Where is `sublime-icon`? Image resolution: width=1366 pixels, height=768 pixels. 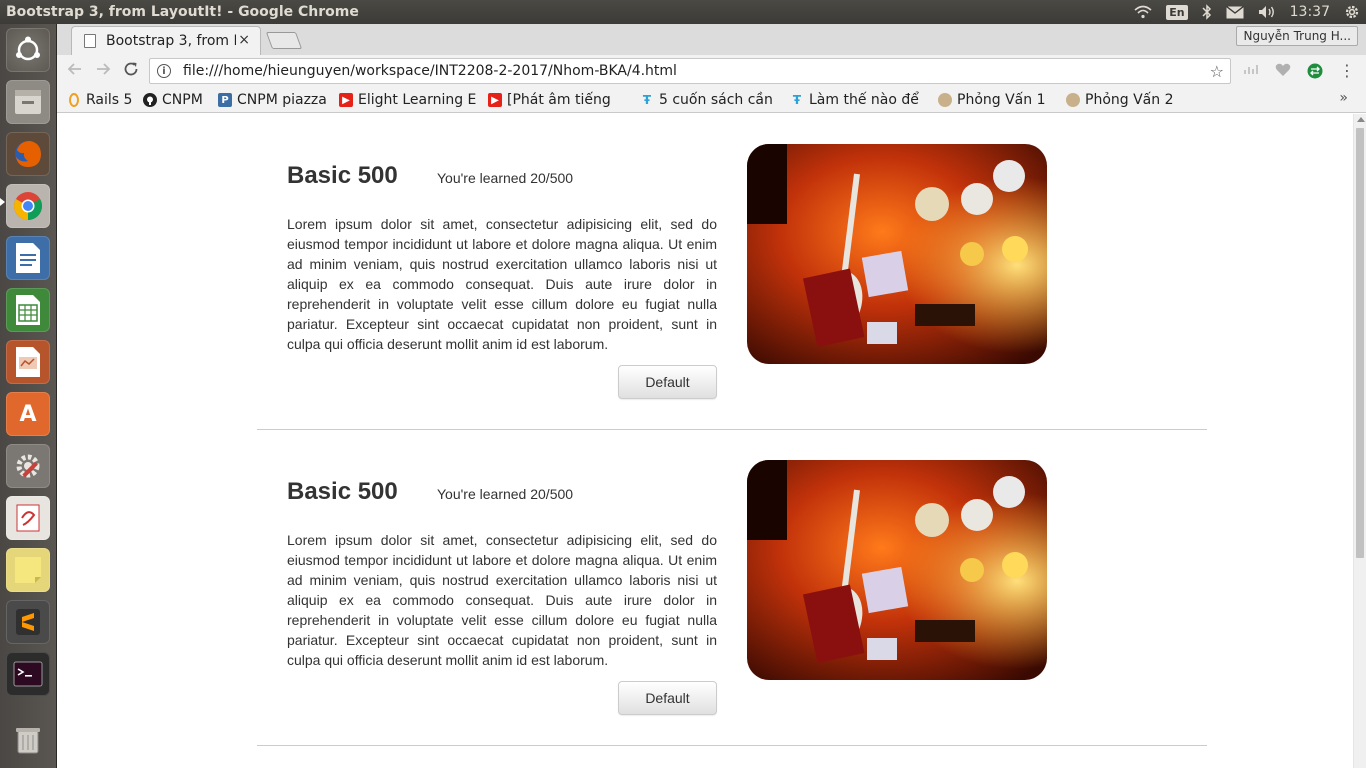
sublime-icon is located at coordinates (28, 622).